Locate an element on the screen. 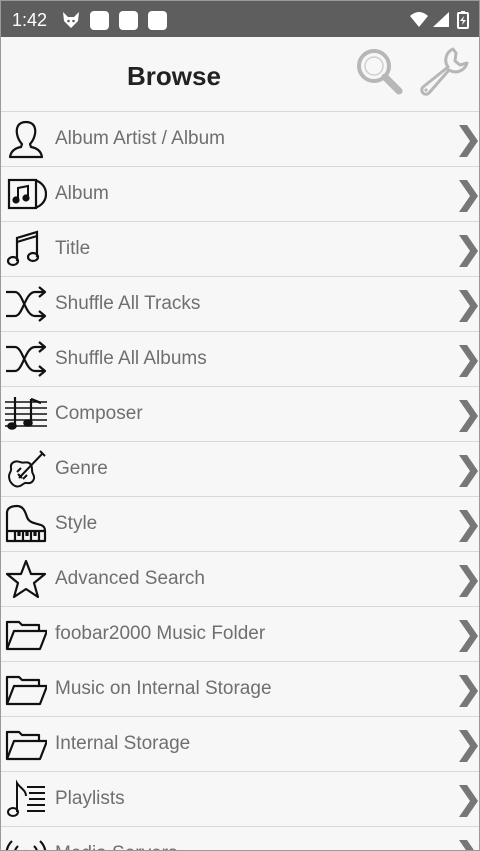 Image resolution: width=480 pixels, height=851 pixels. playlist-icon is located at coordinates (26, 799).